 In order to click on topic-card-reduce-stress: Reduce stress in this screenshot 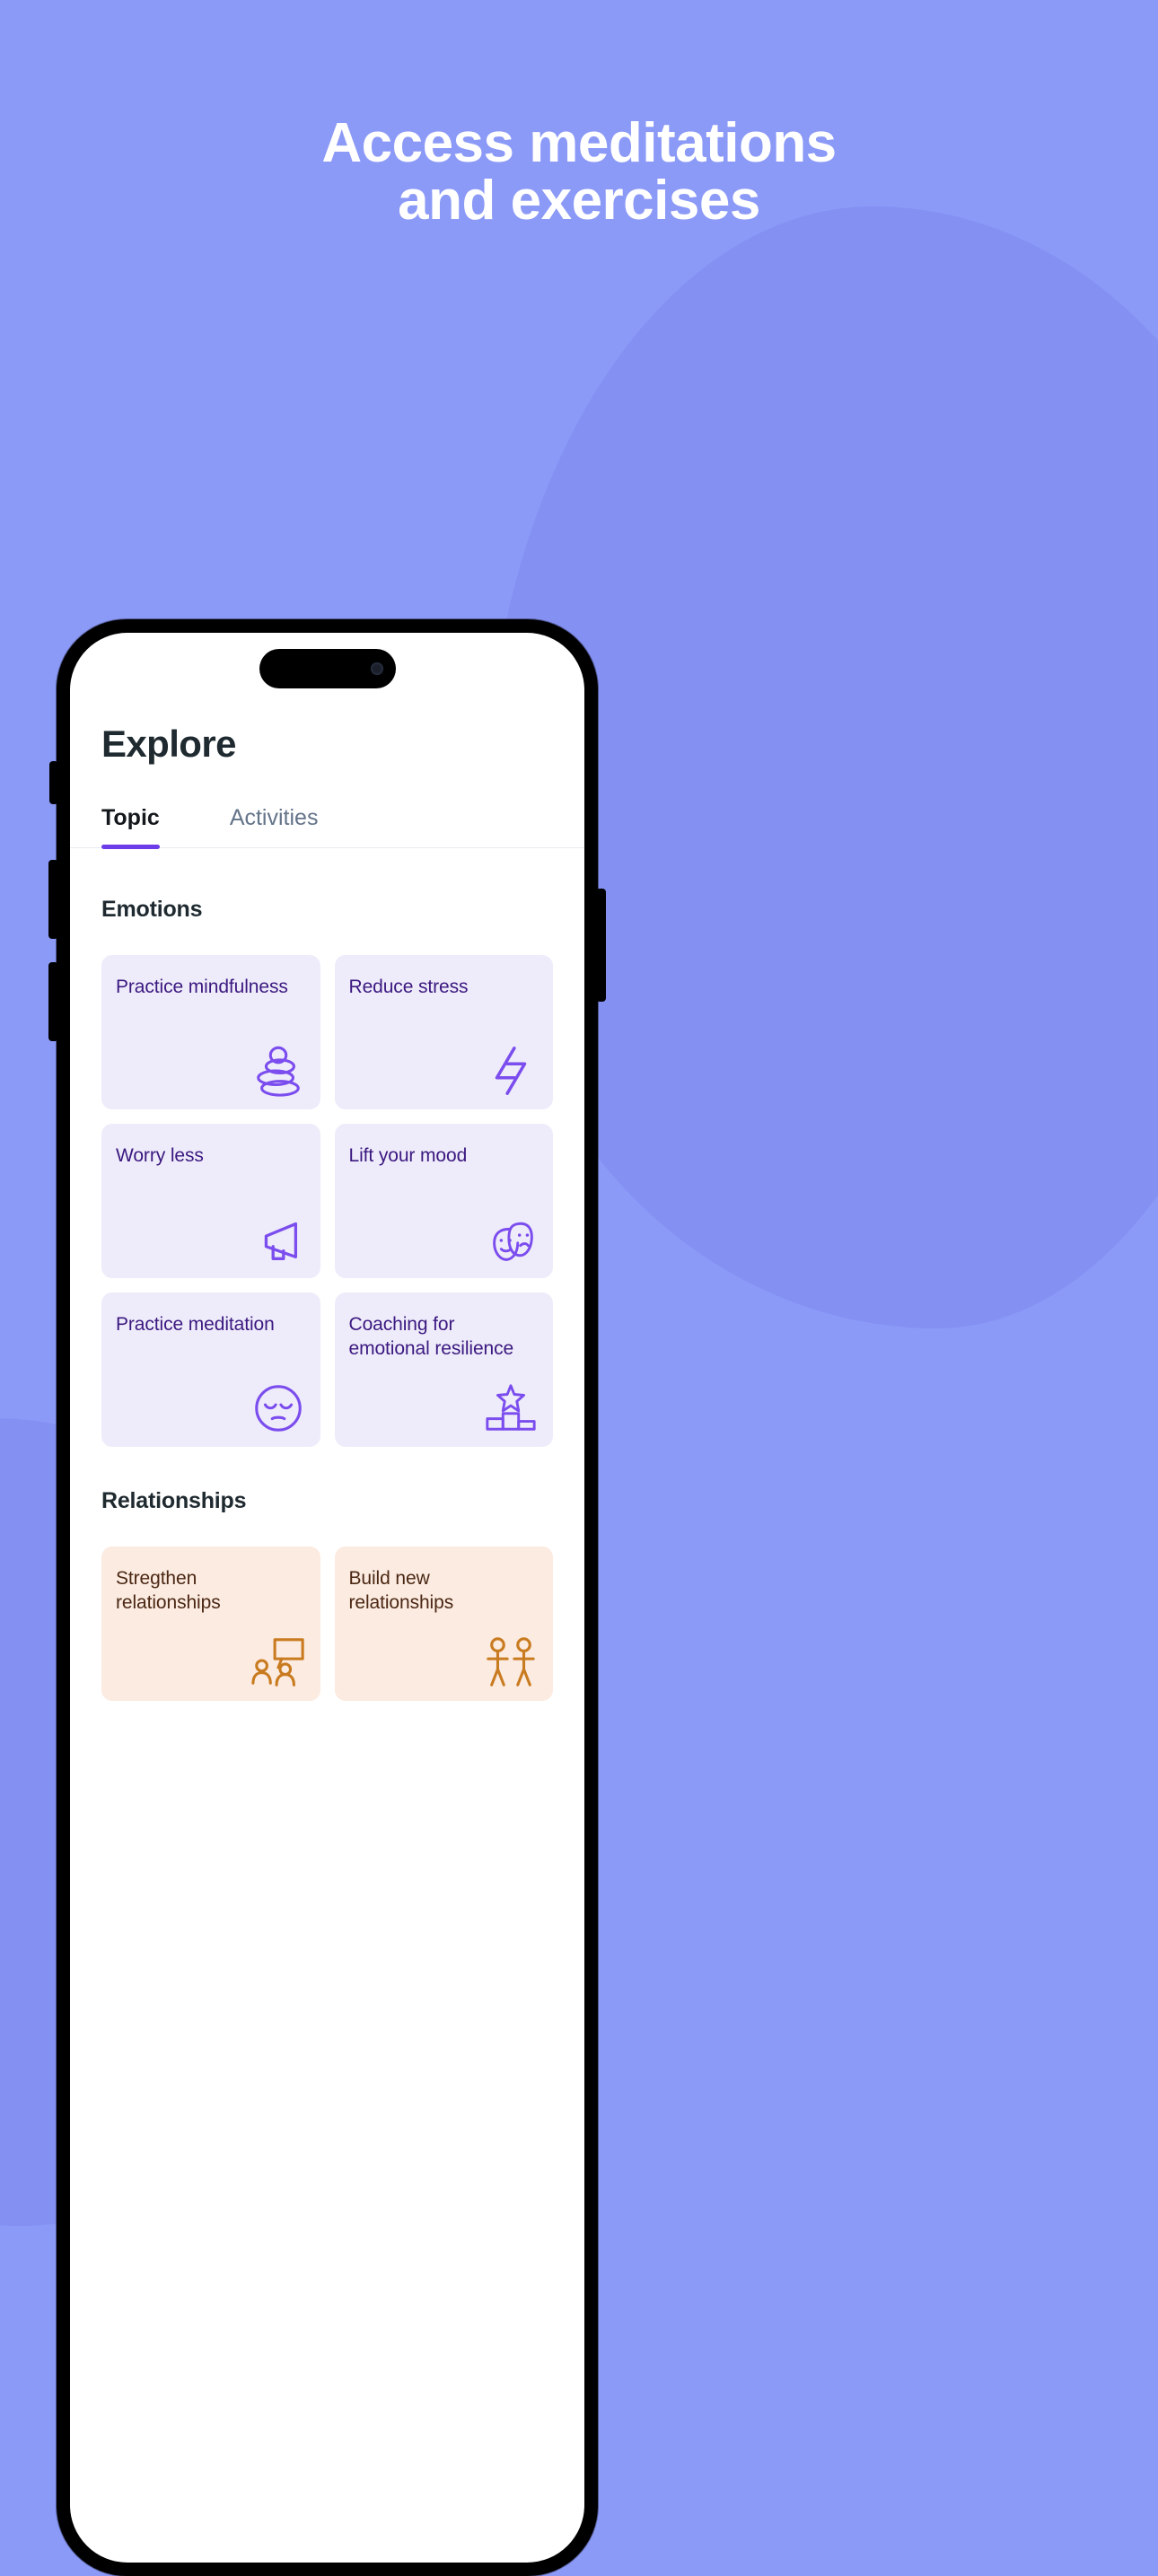, I will do `click(443, 1032)`.